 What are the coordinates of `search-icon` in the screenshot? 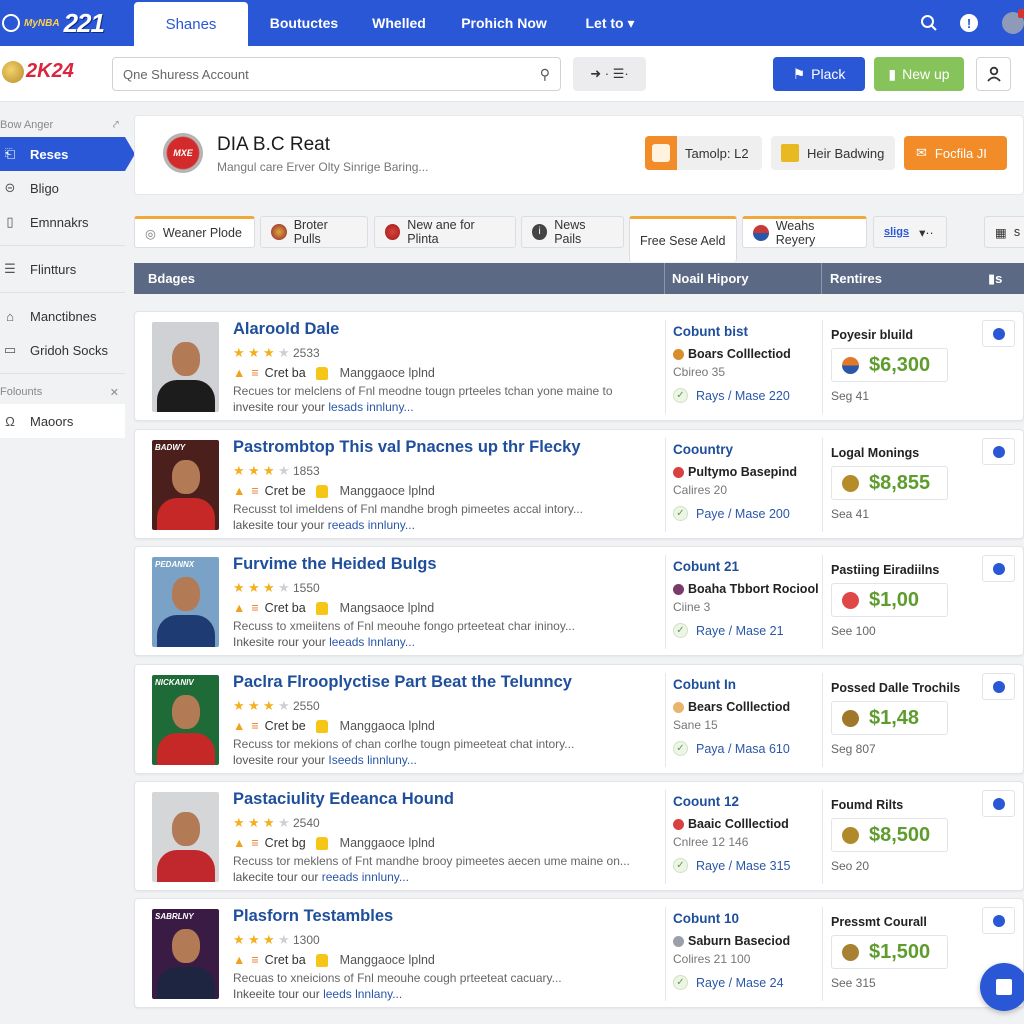 It's located at (929, 23).